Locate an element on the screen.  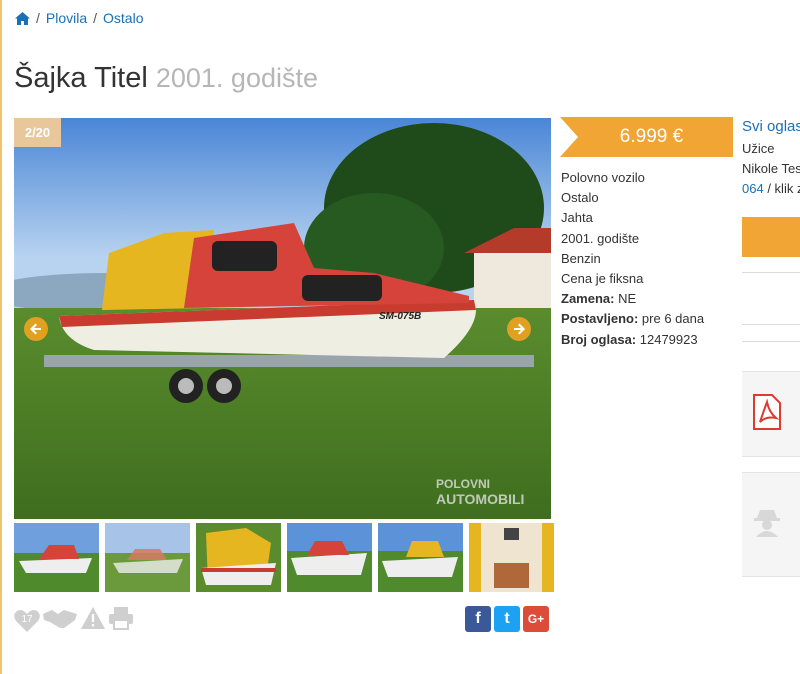
heart-icon: 17 is located at coordinates (27, 621).